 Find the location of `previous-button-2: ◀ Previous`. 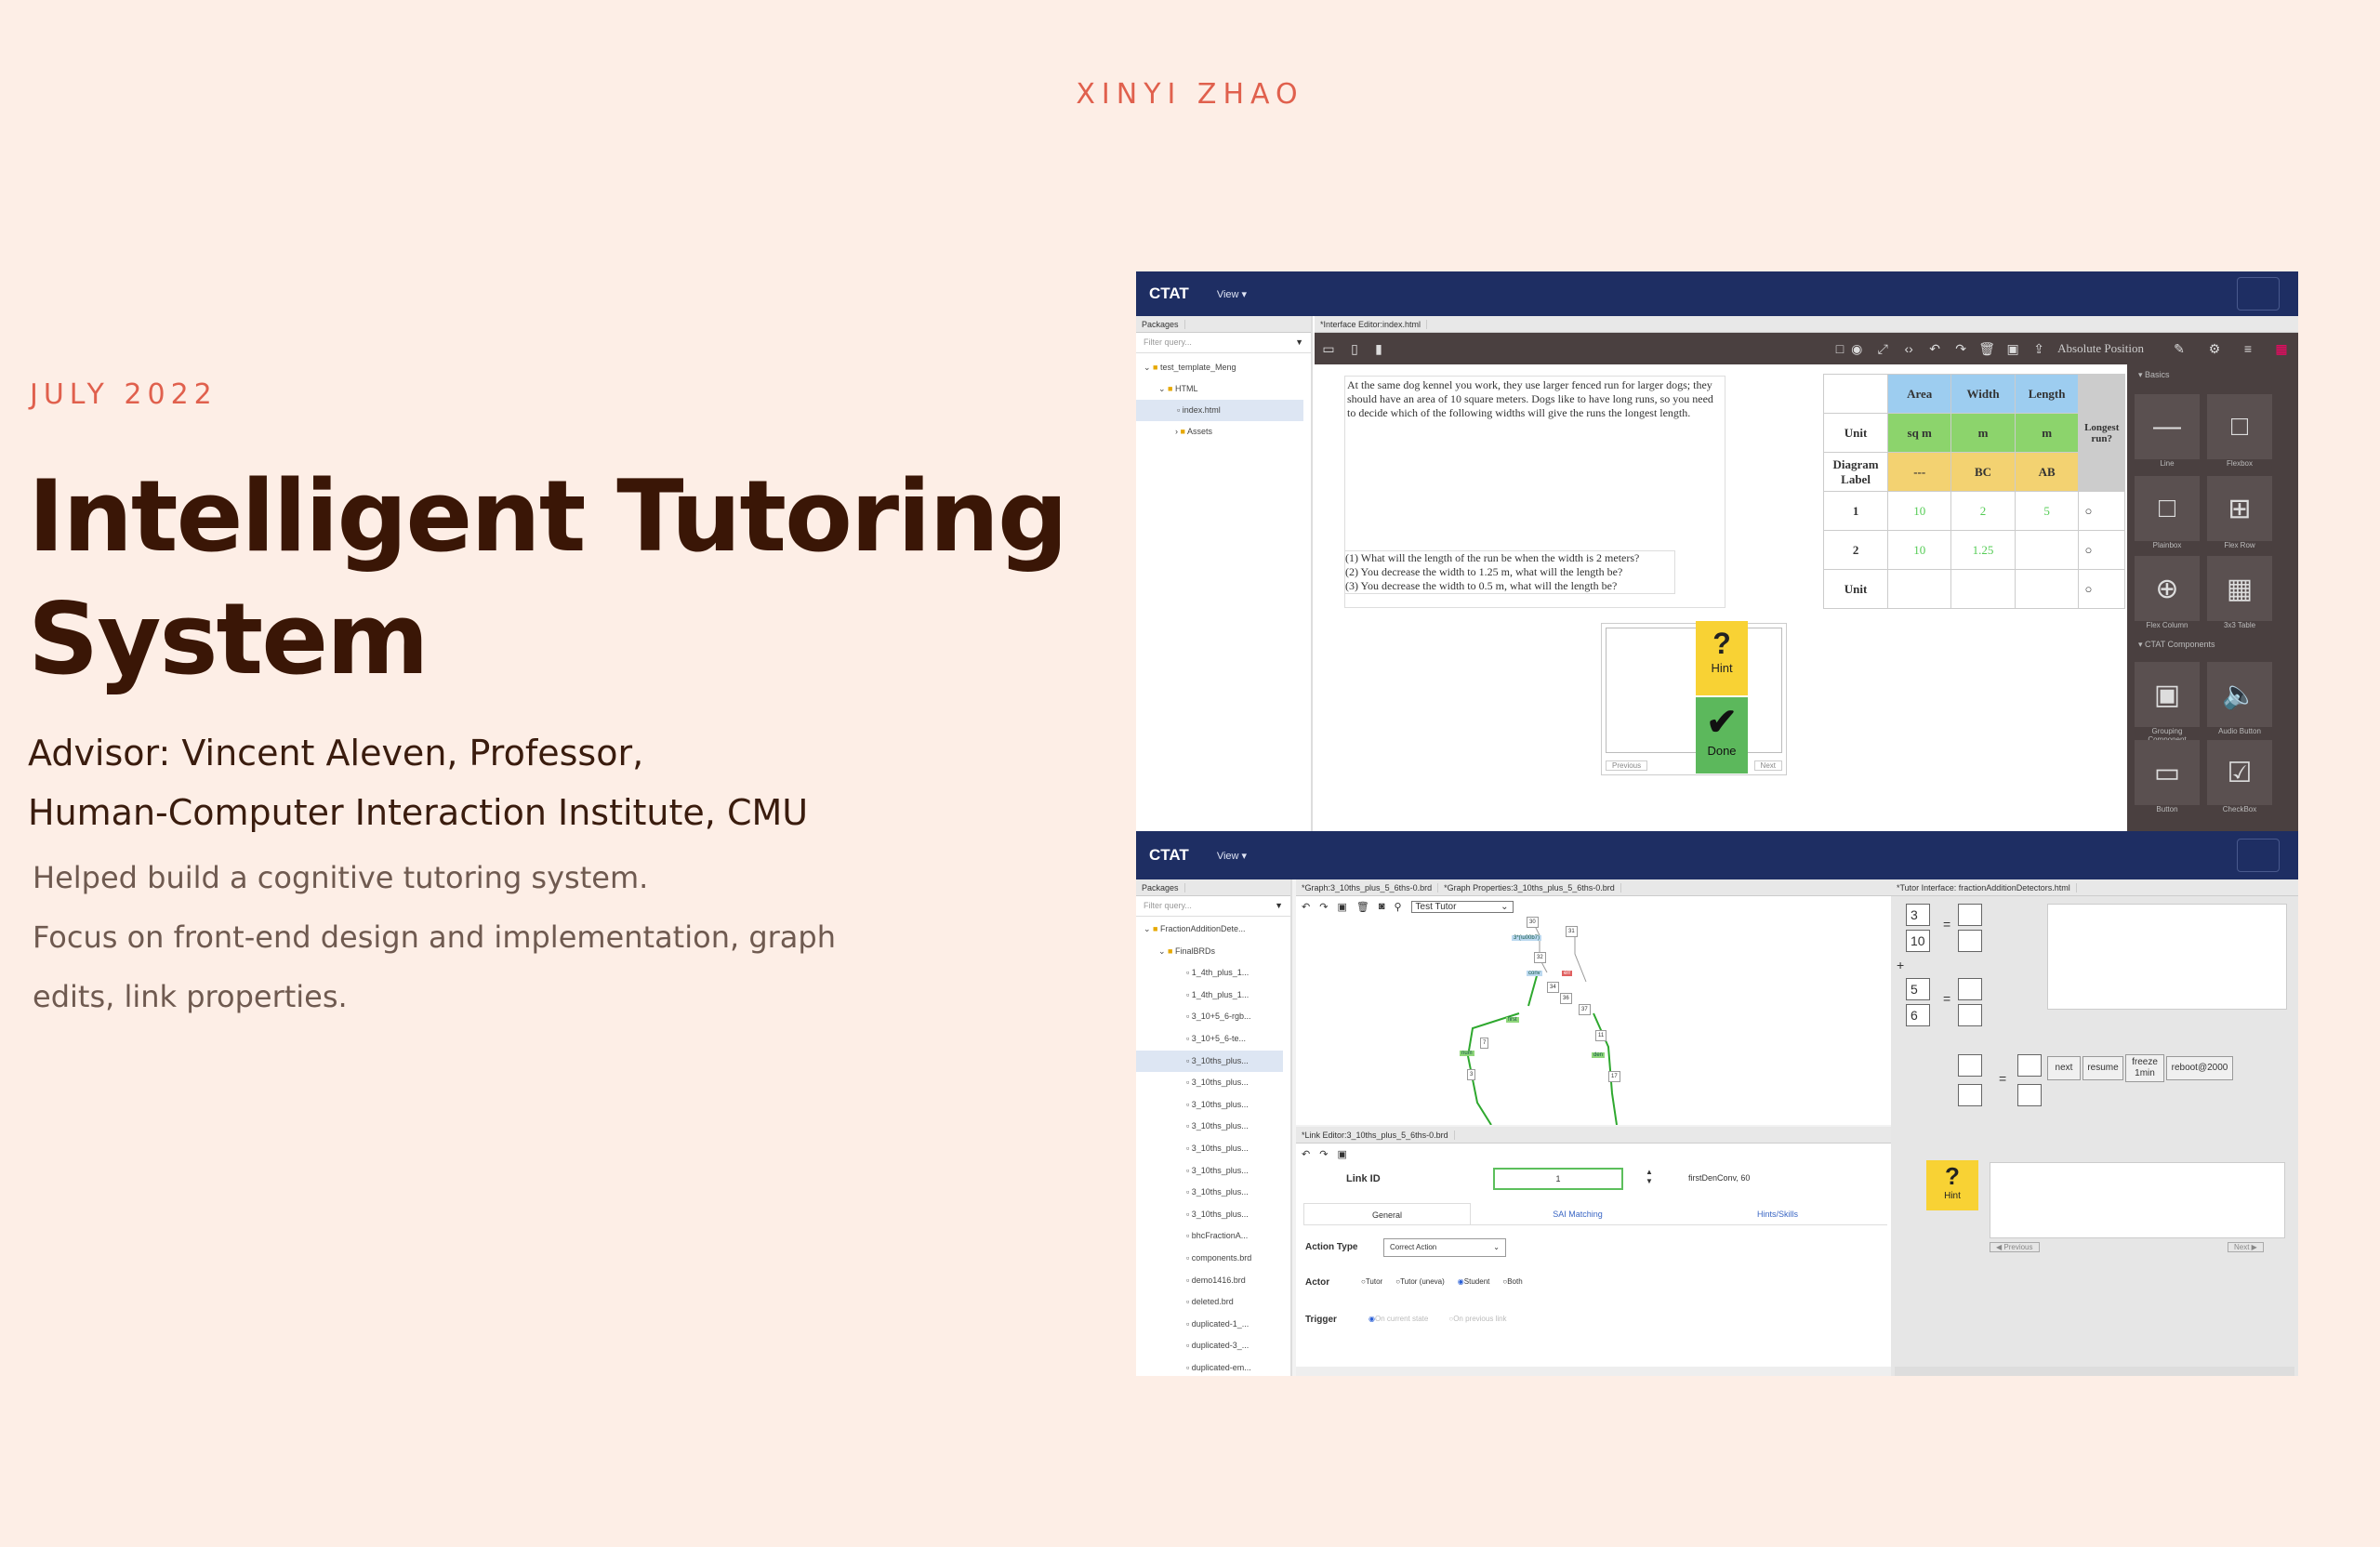

previous-button-2: ◀ Previous is located at coordinates (2015, 1247).